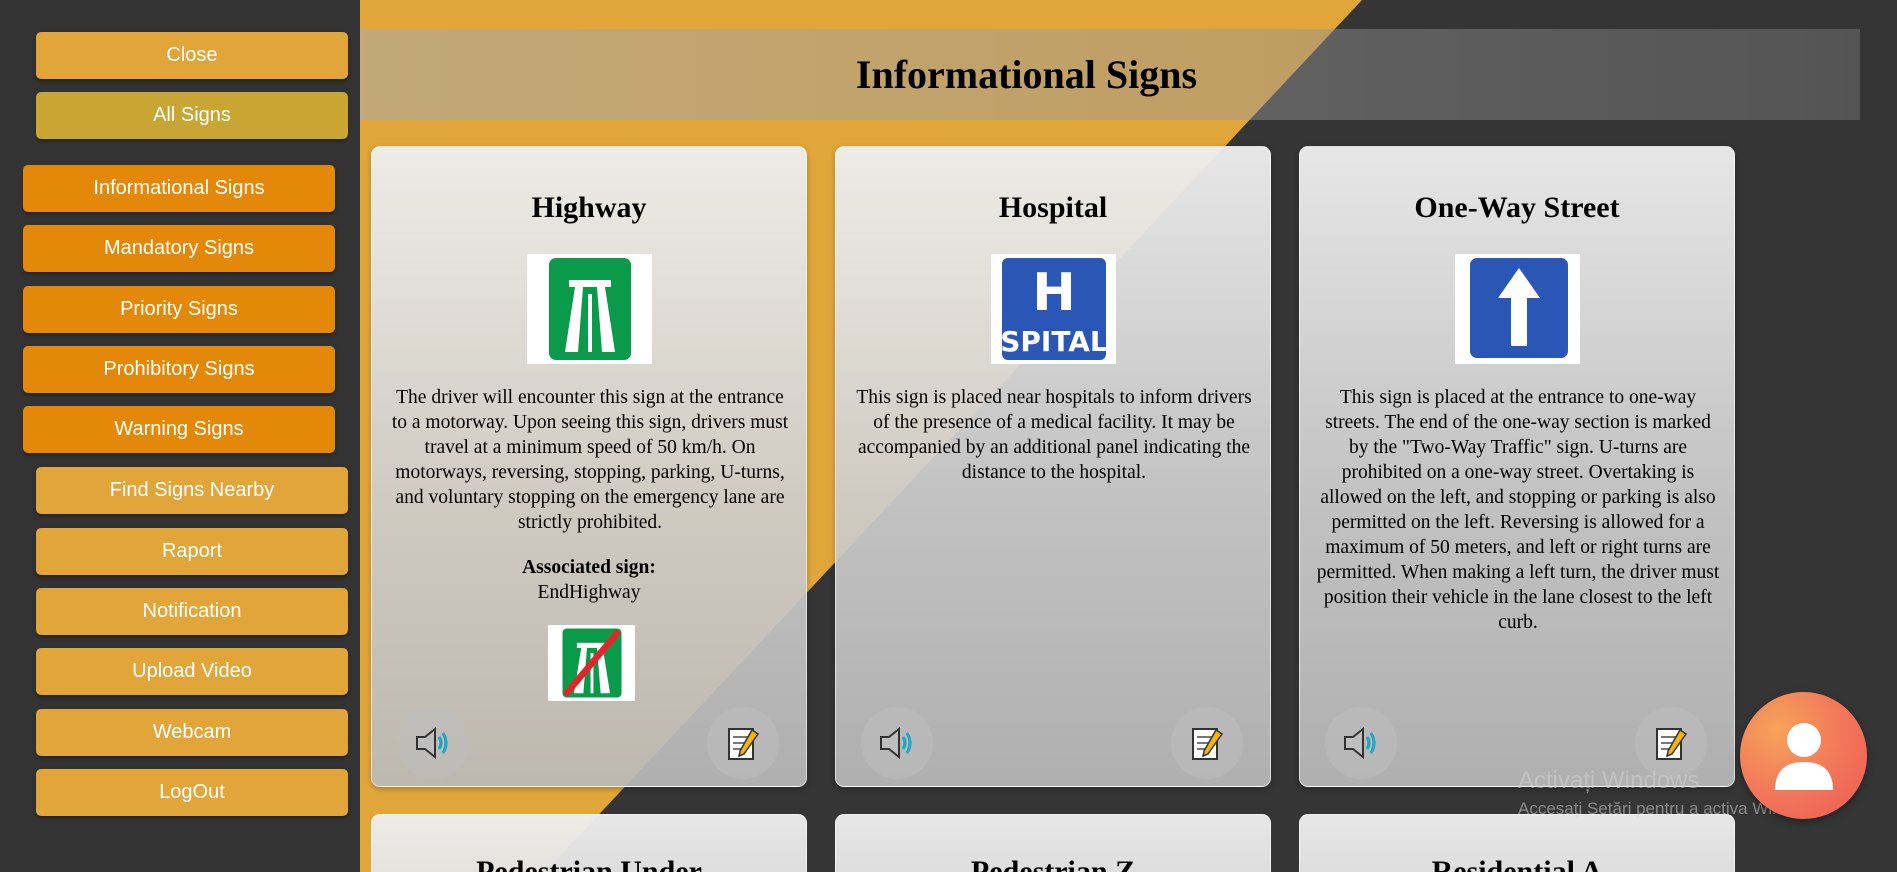  What do you see at coordinates (1517, 863) in the screenshot?
I see `card-title: Residential A` at bounding box center [1517, 863].